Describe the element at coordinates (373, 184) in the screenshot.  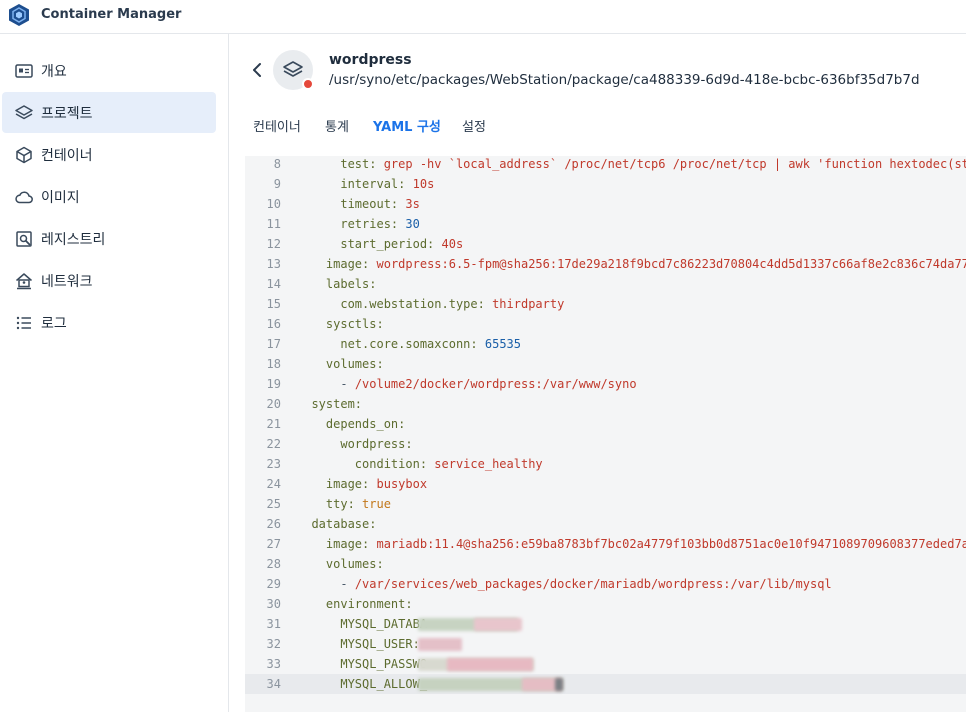
I see `yaml-key: interval:` at that location.